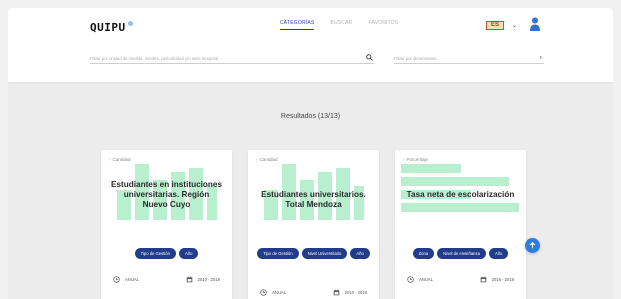 This screenshot has height=299, width=621. Describe the element at coordinates (502, 279) in the screenshot. I see `date-range-label: 2016 - 2019` at that location.